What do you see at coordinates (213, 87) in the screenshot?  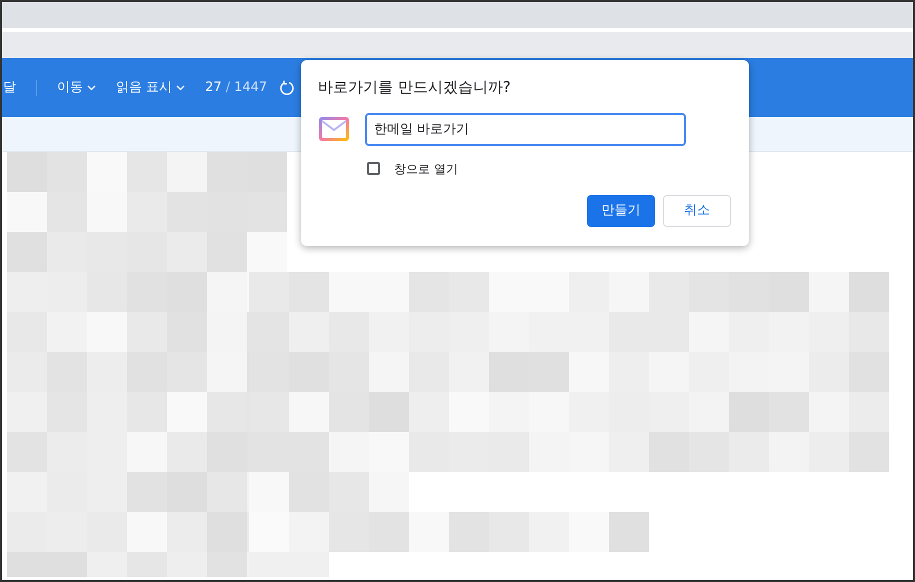 I see `page-current: 27` at bounding box center [213, 87].